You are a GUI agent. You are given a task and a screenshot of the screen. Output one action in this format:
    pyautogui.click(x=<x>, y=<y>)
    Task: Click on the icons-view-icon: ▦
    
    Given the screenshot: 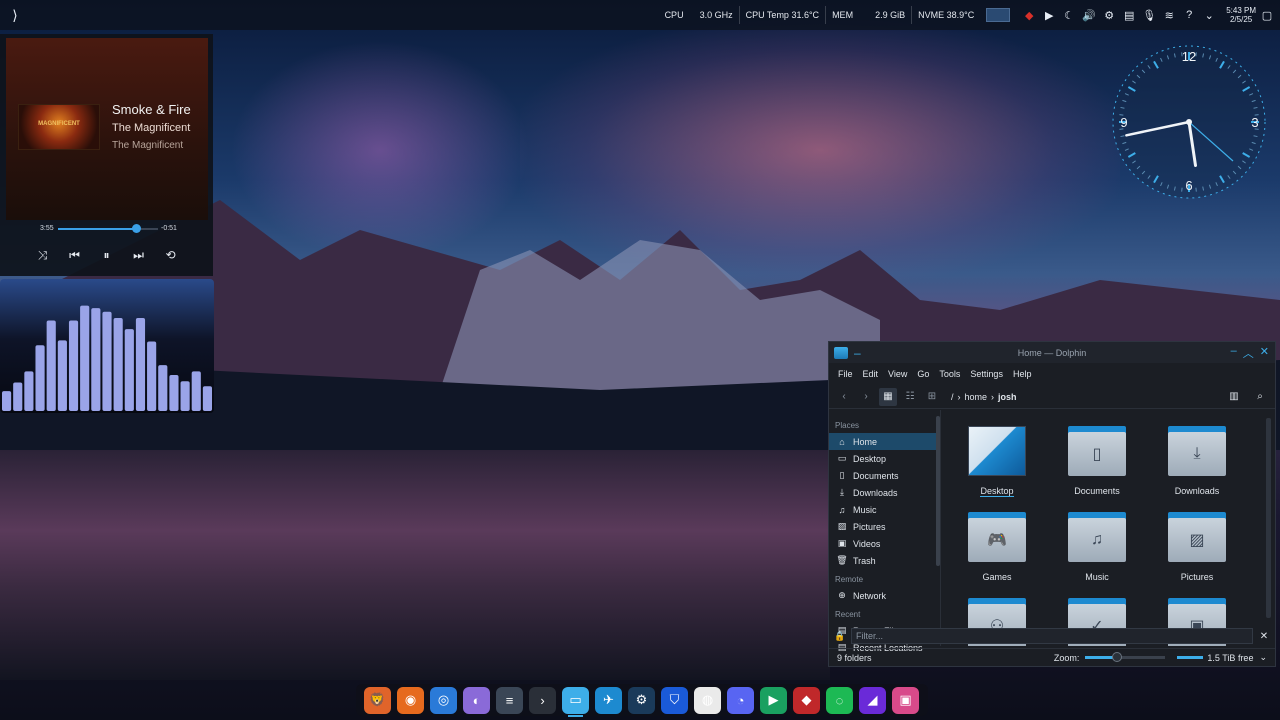 What is the action you would take?
    pyautogui.click(x=888, y=396)
    